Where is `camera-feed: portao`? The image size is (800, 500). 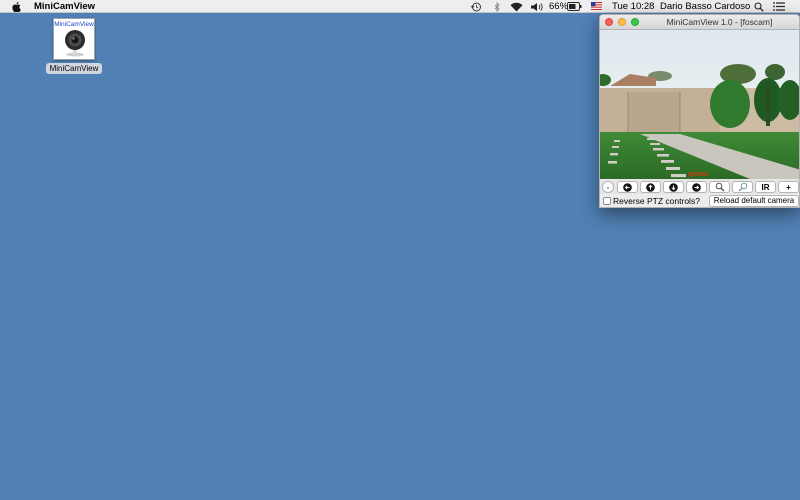
camera-feed: portao is located at coordinates (699, 111).